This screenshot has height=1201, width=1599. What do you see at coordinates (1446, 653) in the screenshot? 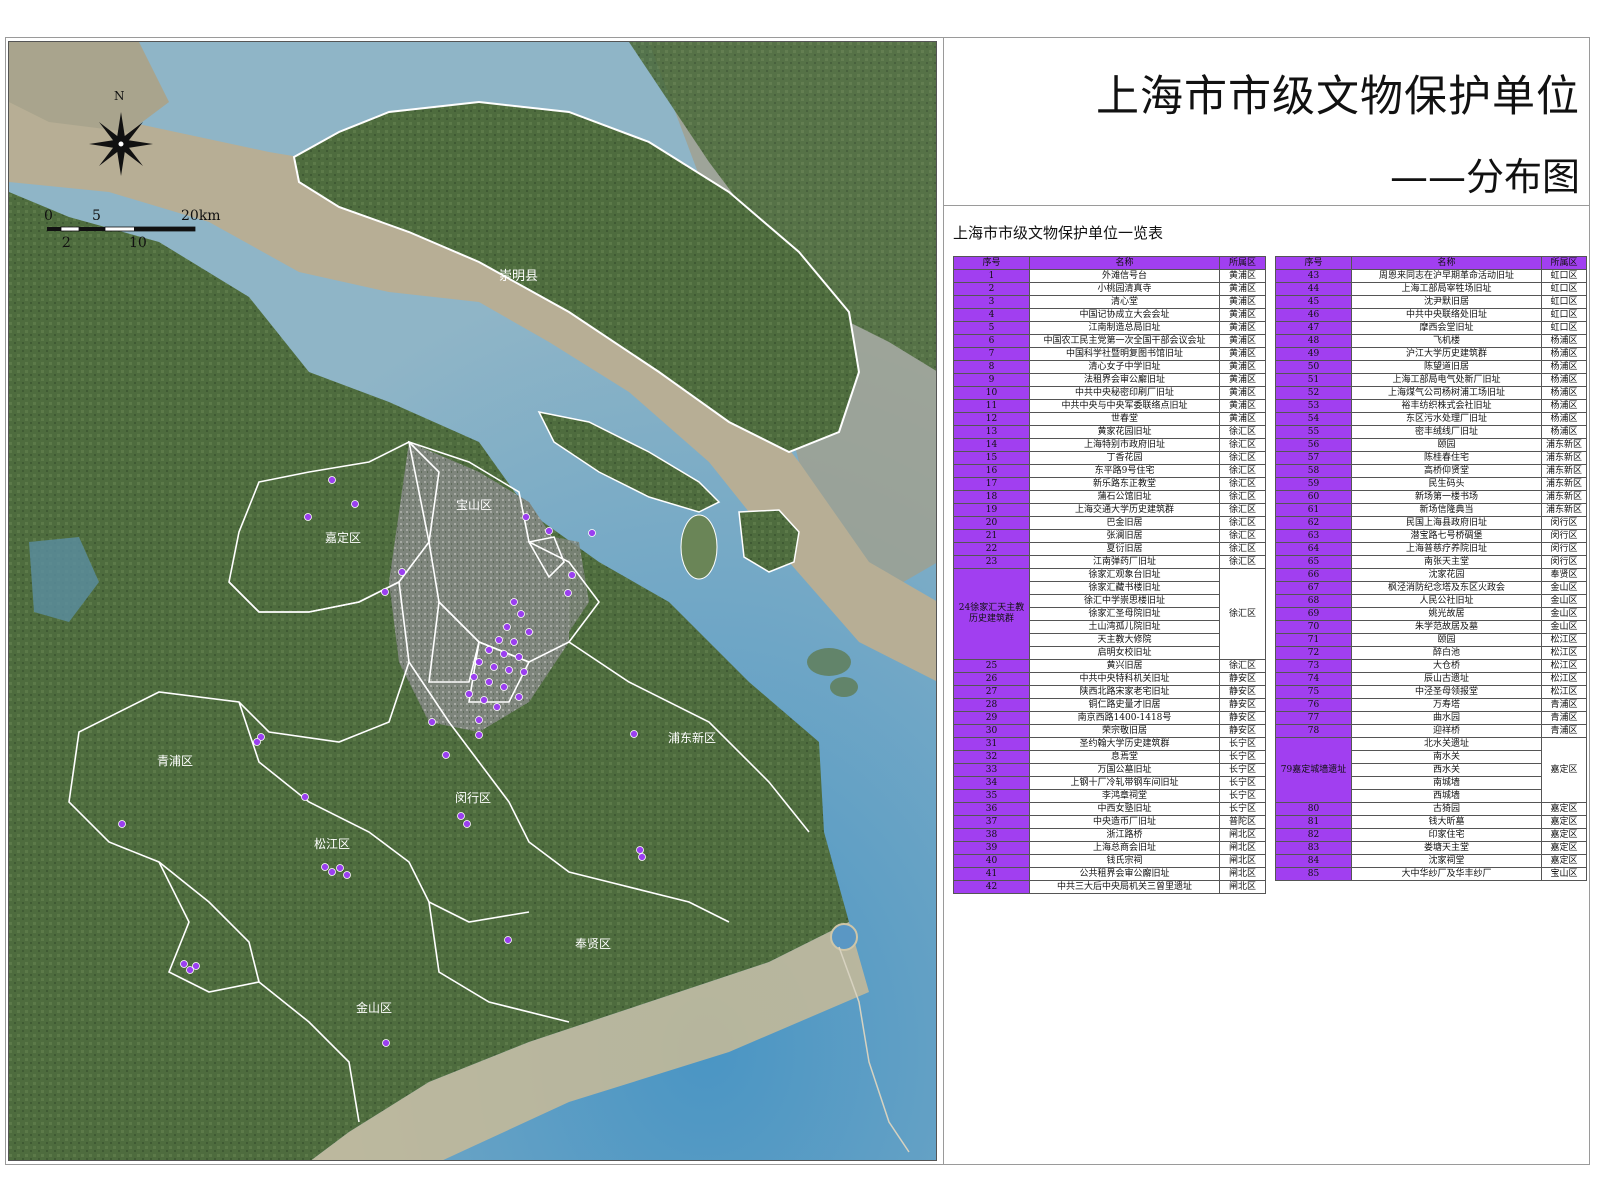
I see `site-name: 醉白池` at bounding box center [1446, 653].